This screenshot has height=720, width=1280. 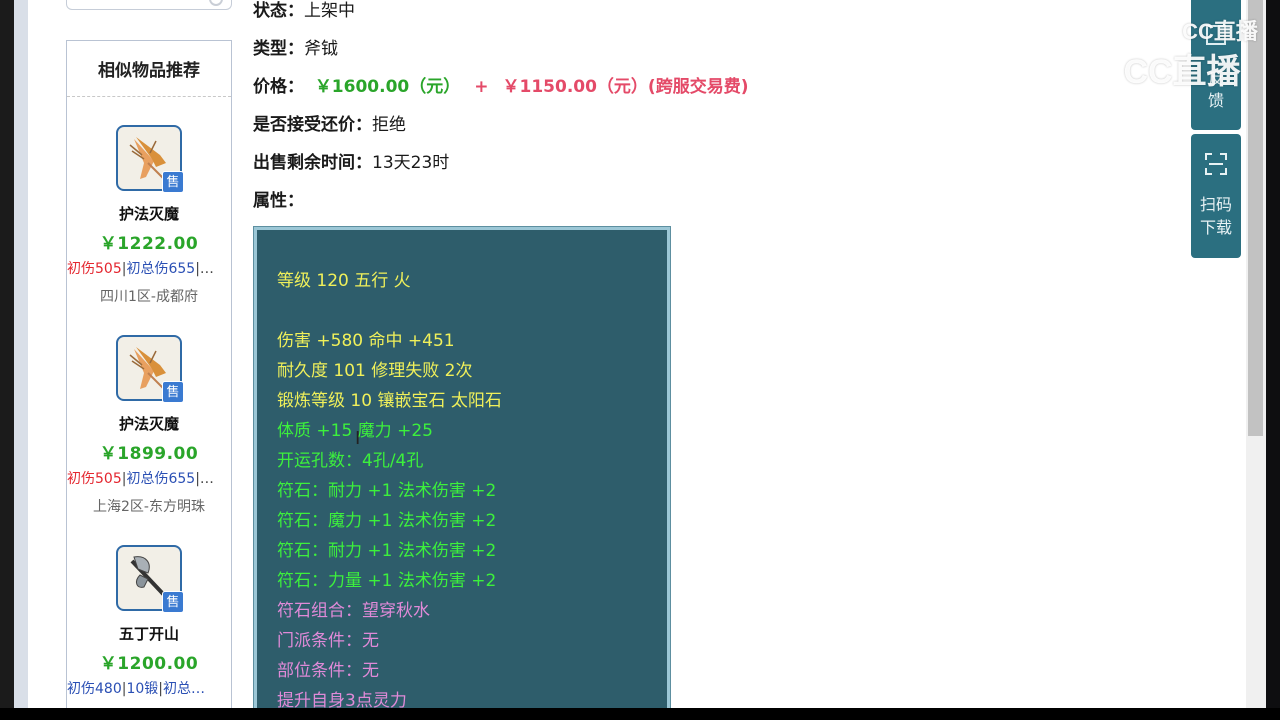 What do you see at coordinates (149, 69) in the screenshot?
I see `sidebar-title: 相似物品推荐` at bounding box center [149, 69].